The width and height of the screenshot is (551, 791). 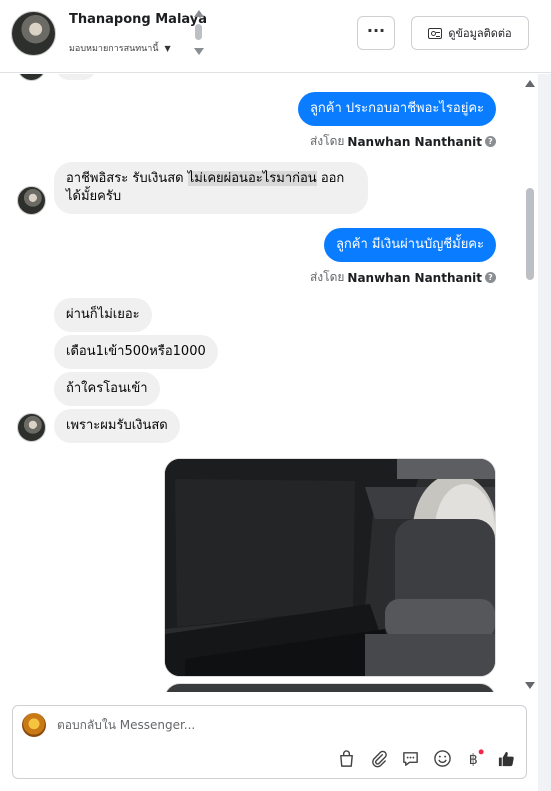 What do you see at coordinates (426, 758) in the screenshot?
I see `composer-toolbar: ฿` at bounding box center [426, 758].